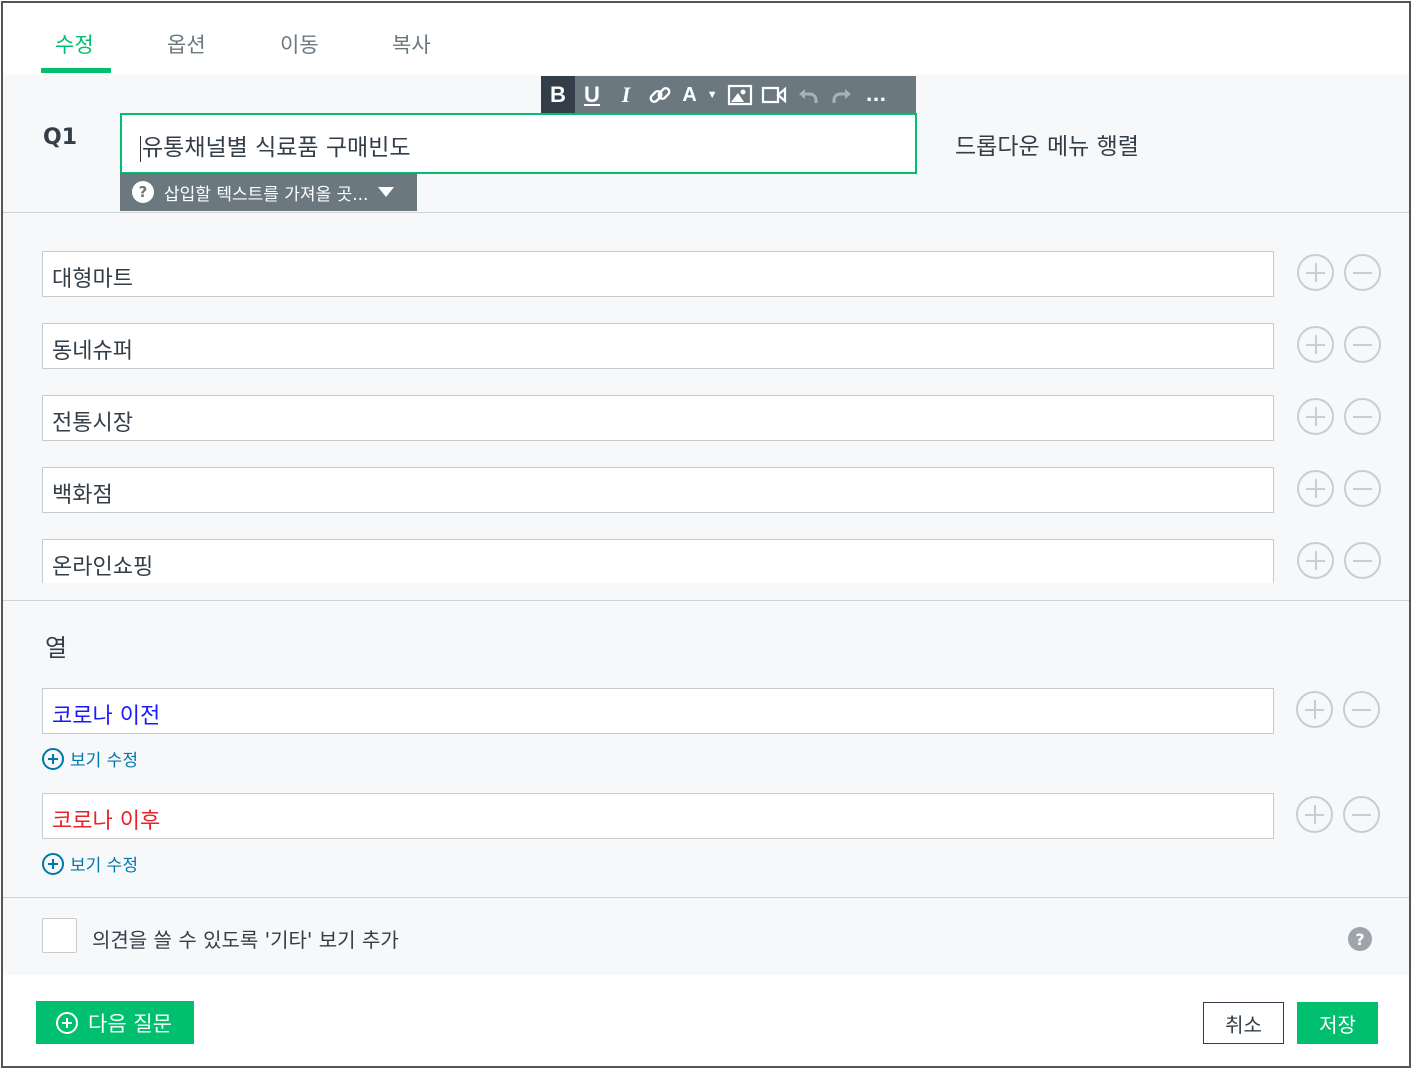 The image size is (1413, 1070). Describe the element at coordinates (76, 70) in the screenshot. I see `active-tab-indicator` at that location.